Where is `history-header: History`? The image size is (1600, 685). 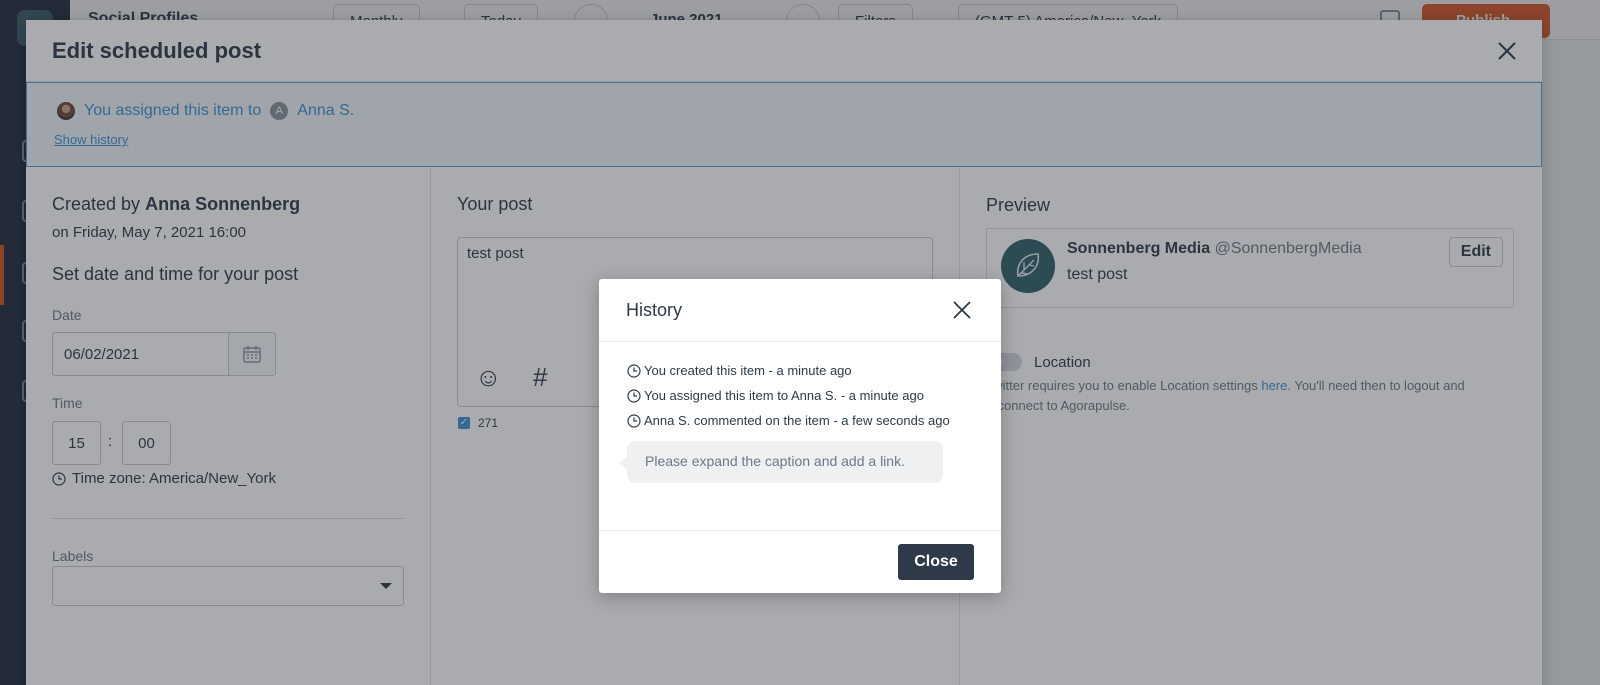 history-header: History is located at coordinates (800, 310).